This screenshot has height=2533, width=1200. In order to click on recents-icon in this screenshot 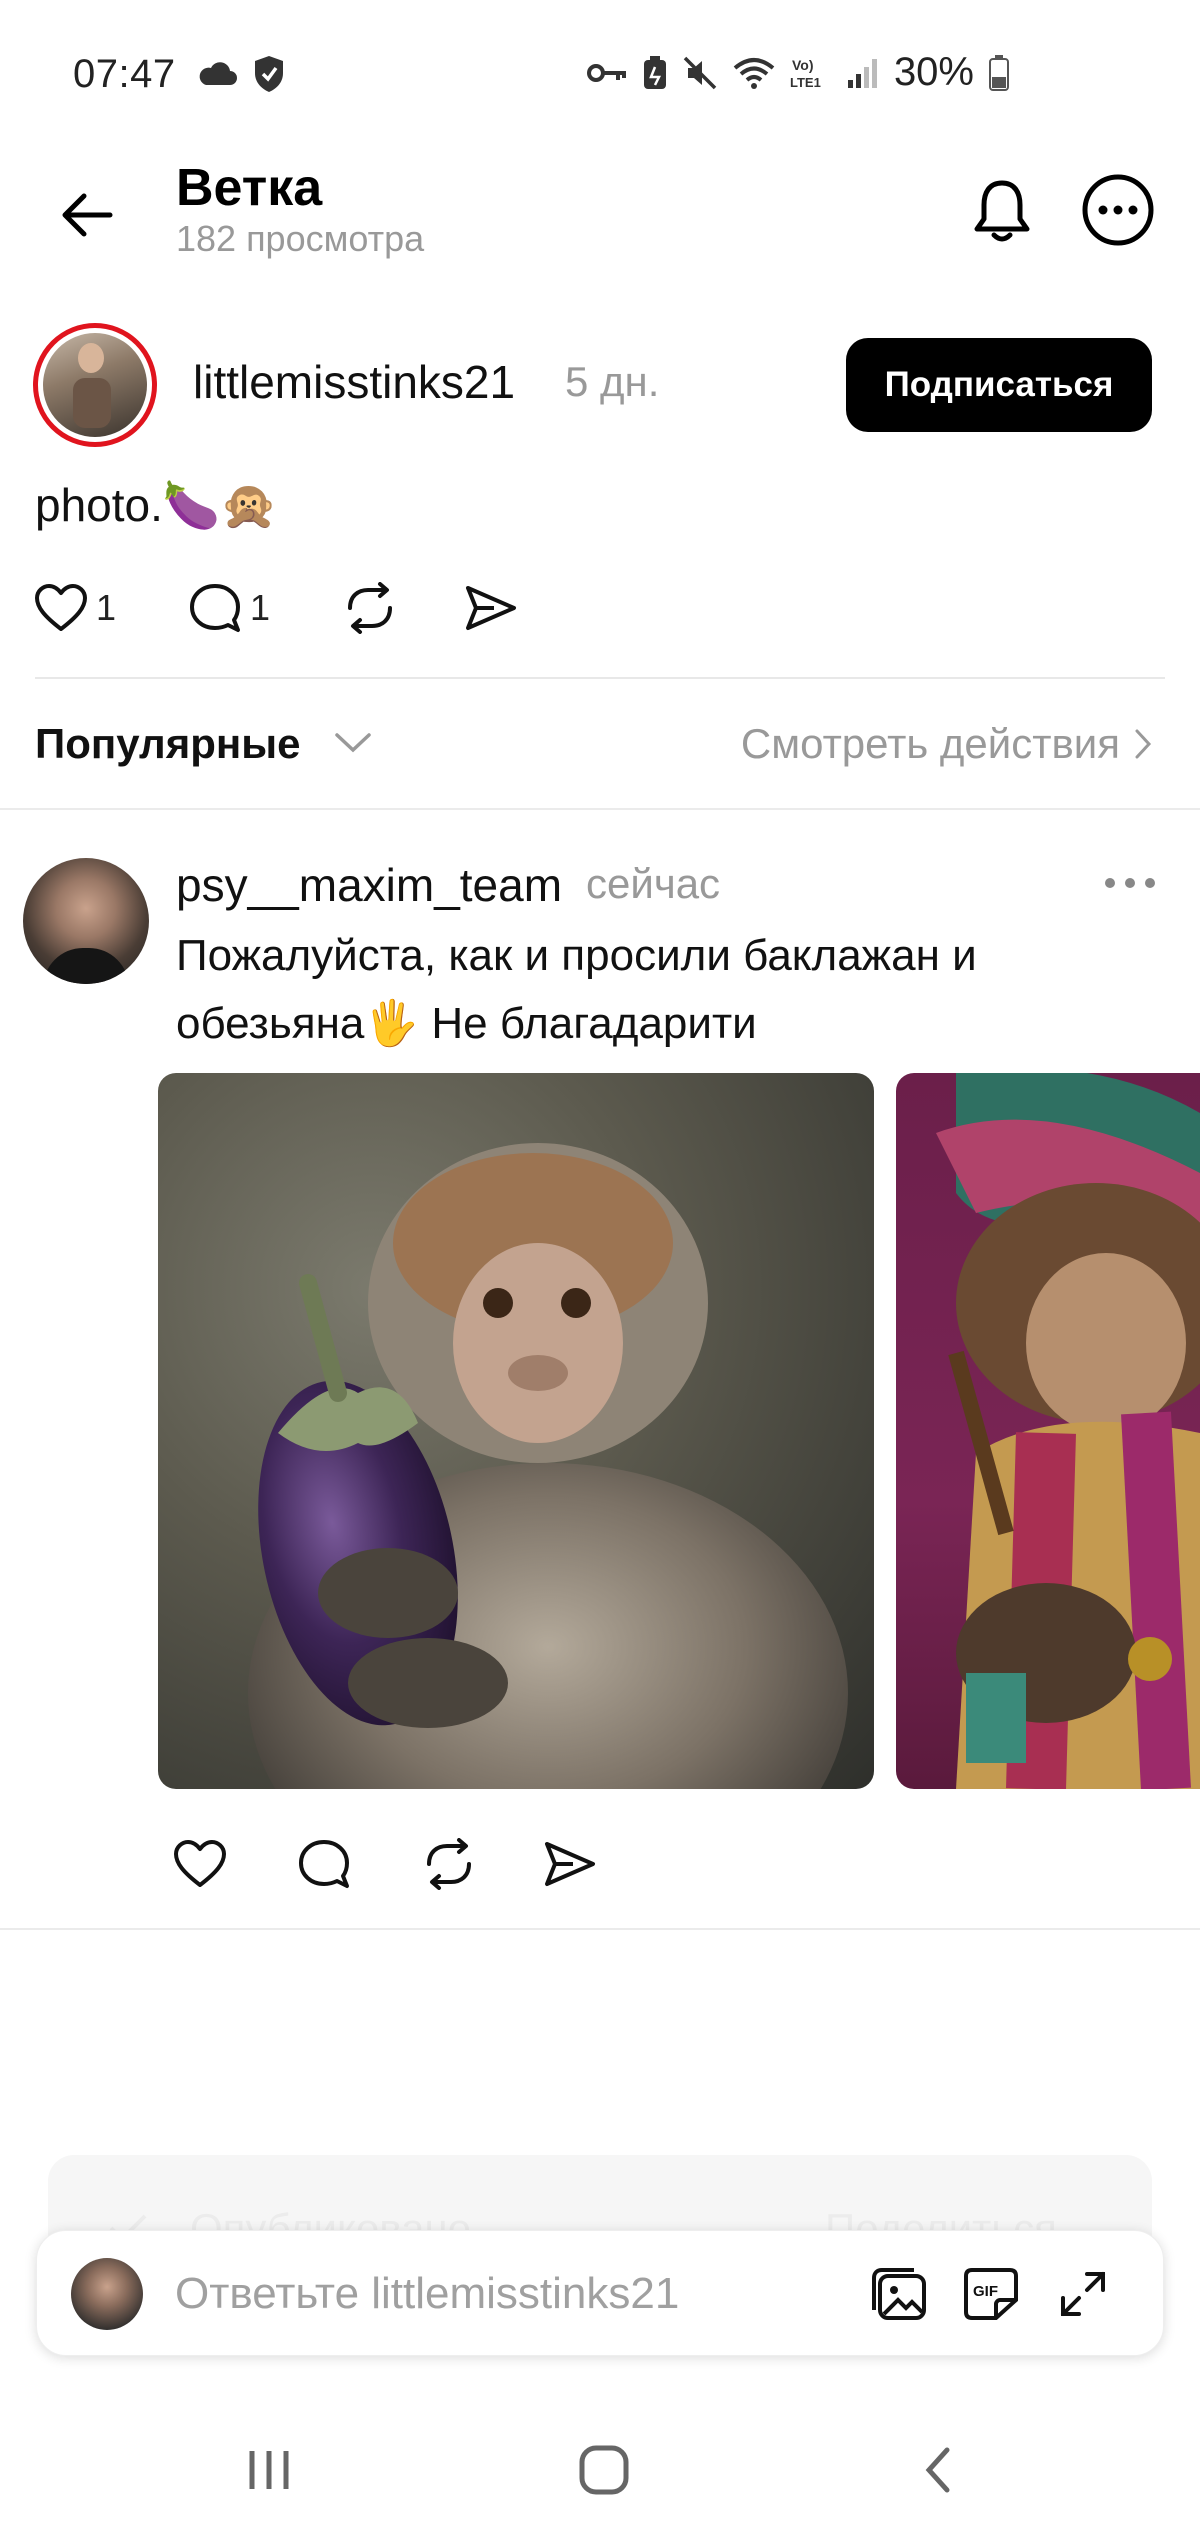, I will do `click(269, 2470)`.